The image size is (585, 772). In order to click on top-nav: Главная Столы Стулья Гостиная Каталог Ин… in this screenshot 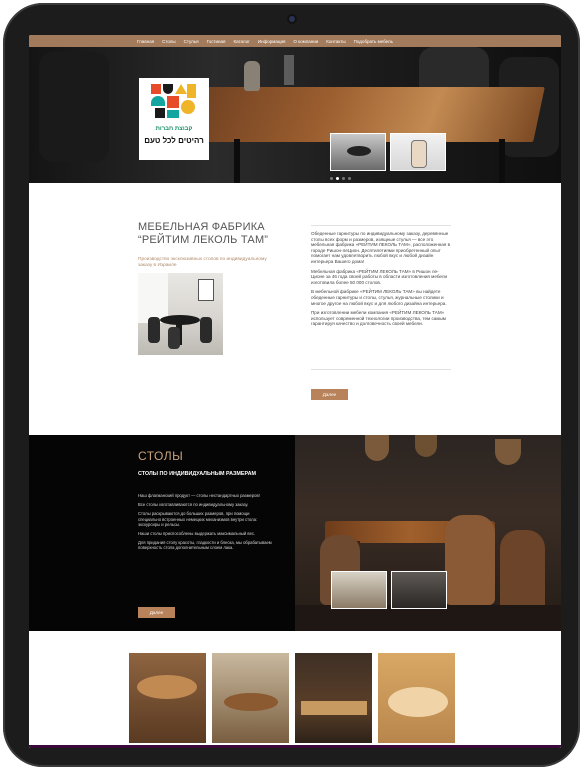, I will do `click(295, 41)`.